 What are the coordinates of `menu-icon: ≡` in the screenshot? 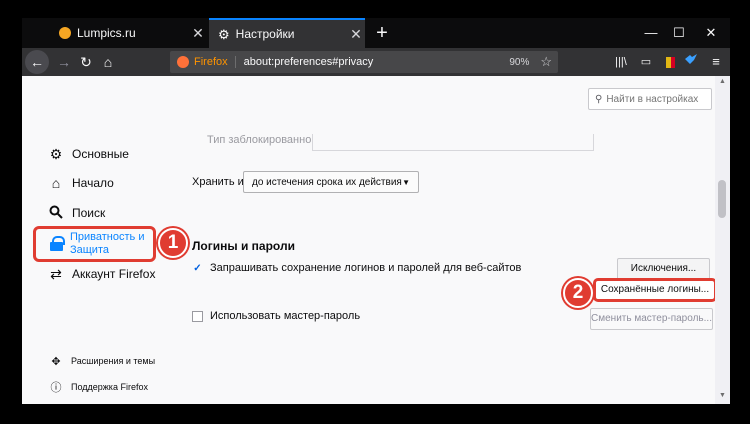 It's located at (716, 62).